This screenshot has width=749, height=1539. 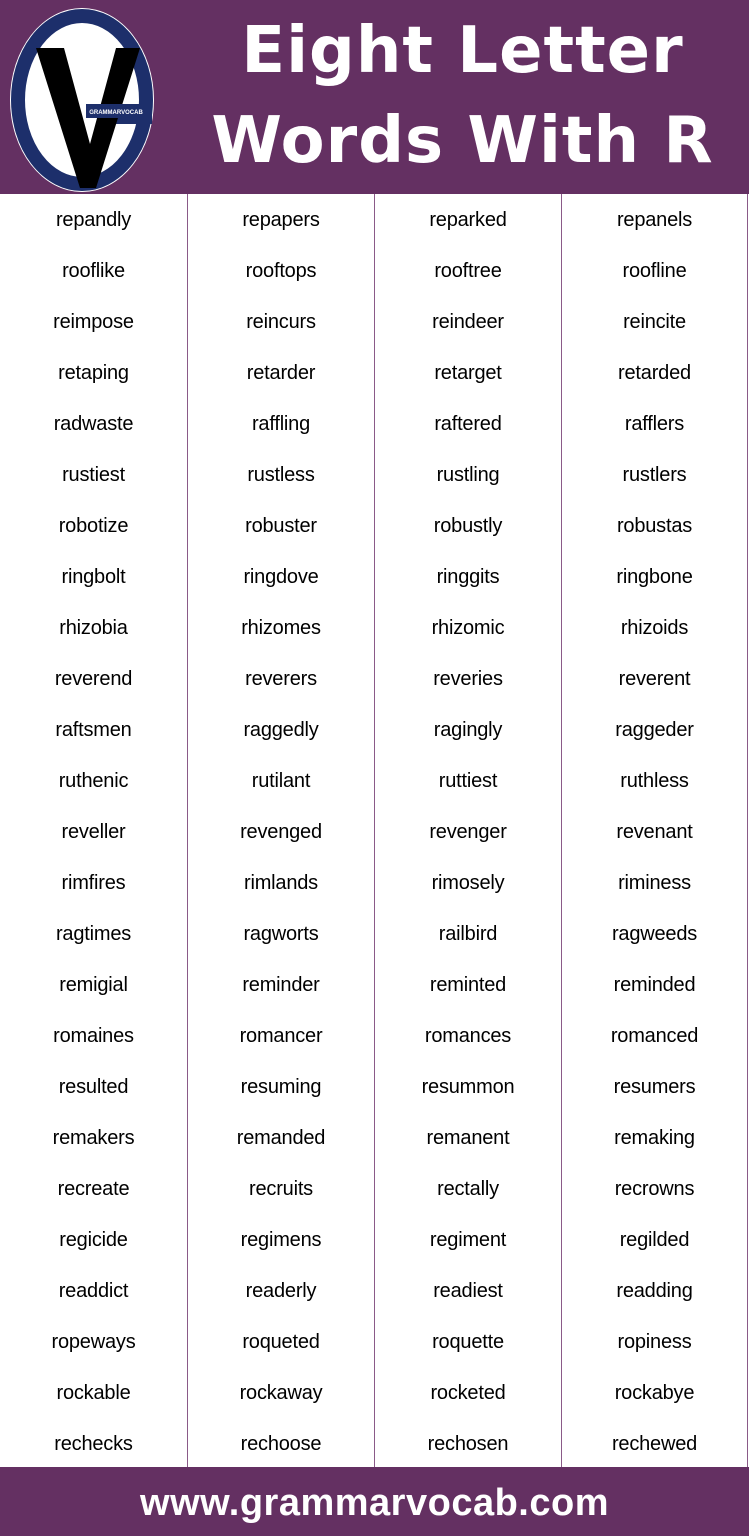 What do you see at coordinates (654, 730) in the screenshot?
I see `word-cell: raggeder` at bounding box center [654, 730].